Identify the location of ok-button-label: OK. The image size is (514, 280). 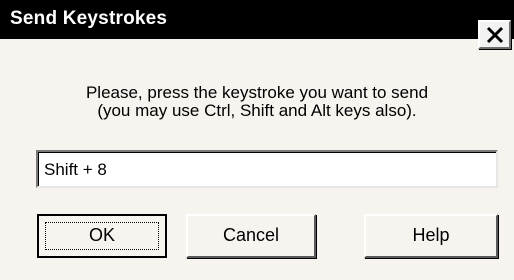
(101, 235).